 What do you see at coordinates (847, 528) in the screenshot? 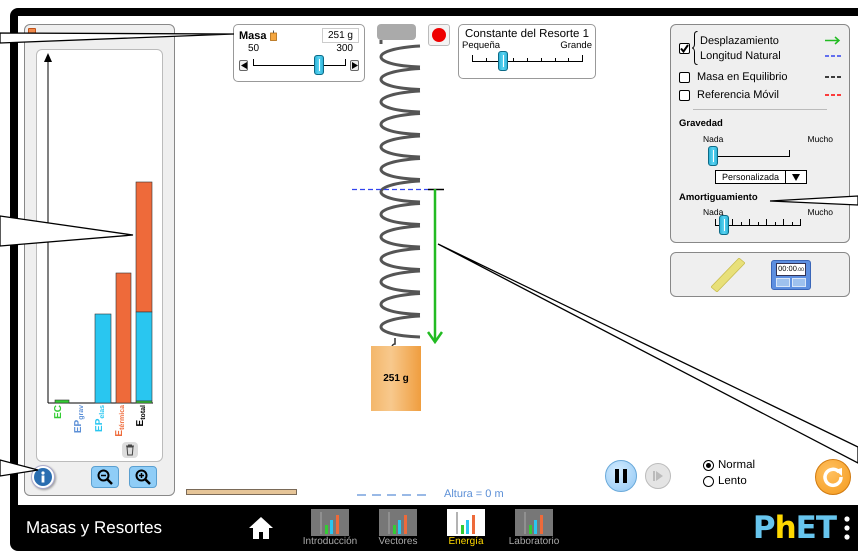
I see `more-options-icon` at bounding box center [847, 528].